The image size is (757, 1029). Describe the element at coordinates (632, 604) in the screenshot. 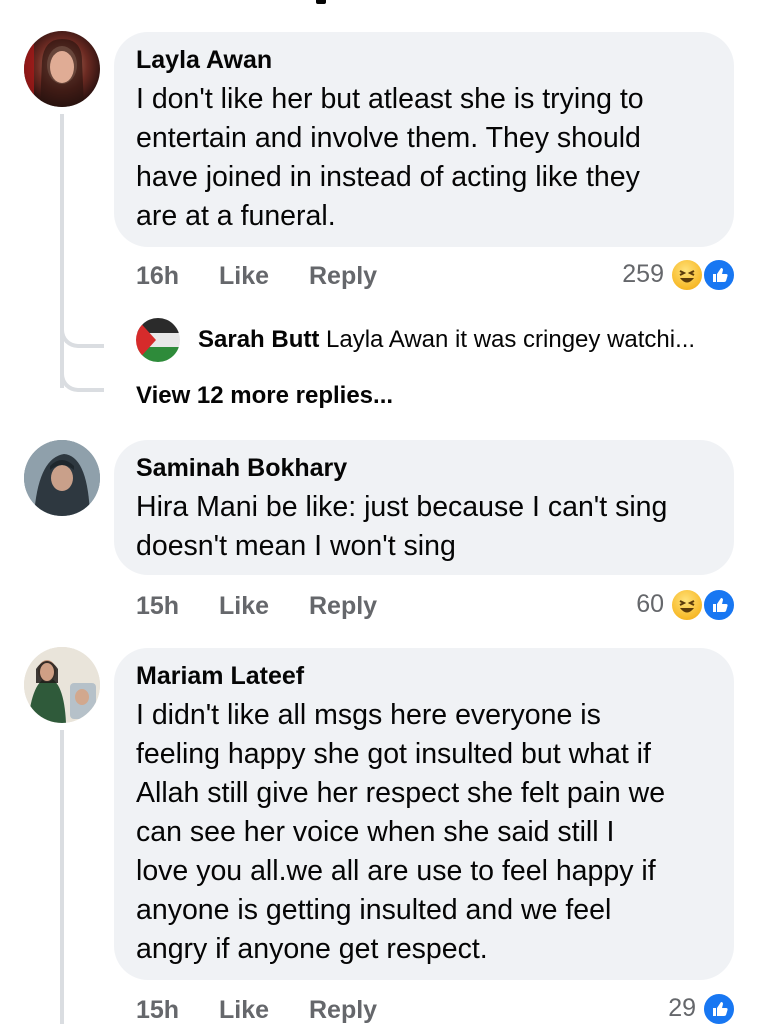

I see `reaction-count: 60` at that location.